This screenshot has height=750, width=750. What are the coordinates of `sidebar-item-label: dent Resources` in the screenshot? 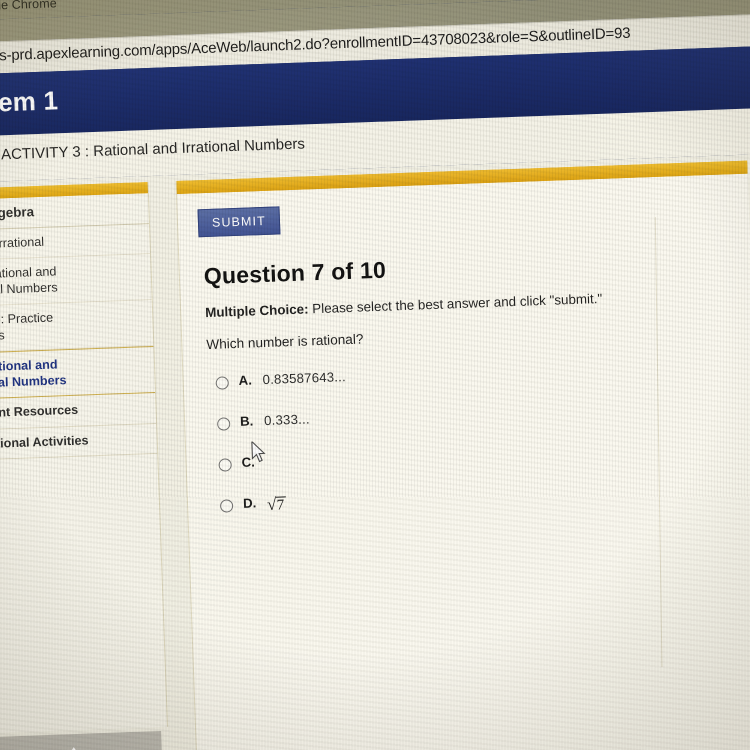 It's located at (39, 411).